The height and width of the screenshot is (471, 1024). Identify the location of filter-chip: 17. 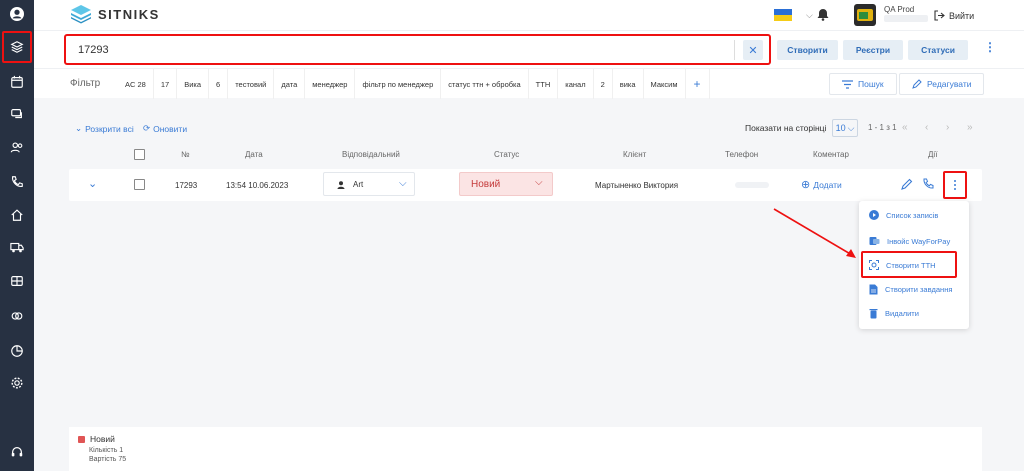
(166, 84).